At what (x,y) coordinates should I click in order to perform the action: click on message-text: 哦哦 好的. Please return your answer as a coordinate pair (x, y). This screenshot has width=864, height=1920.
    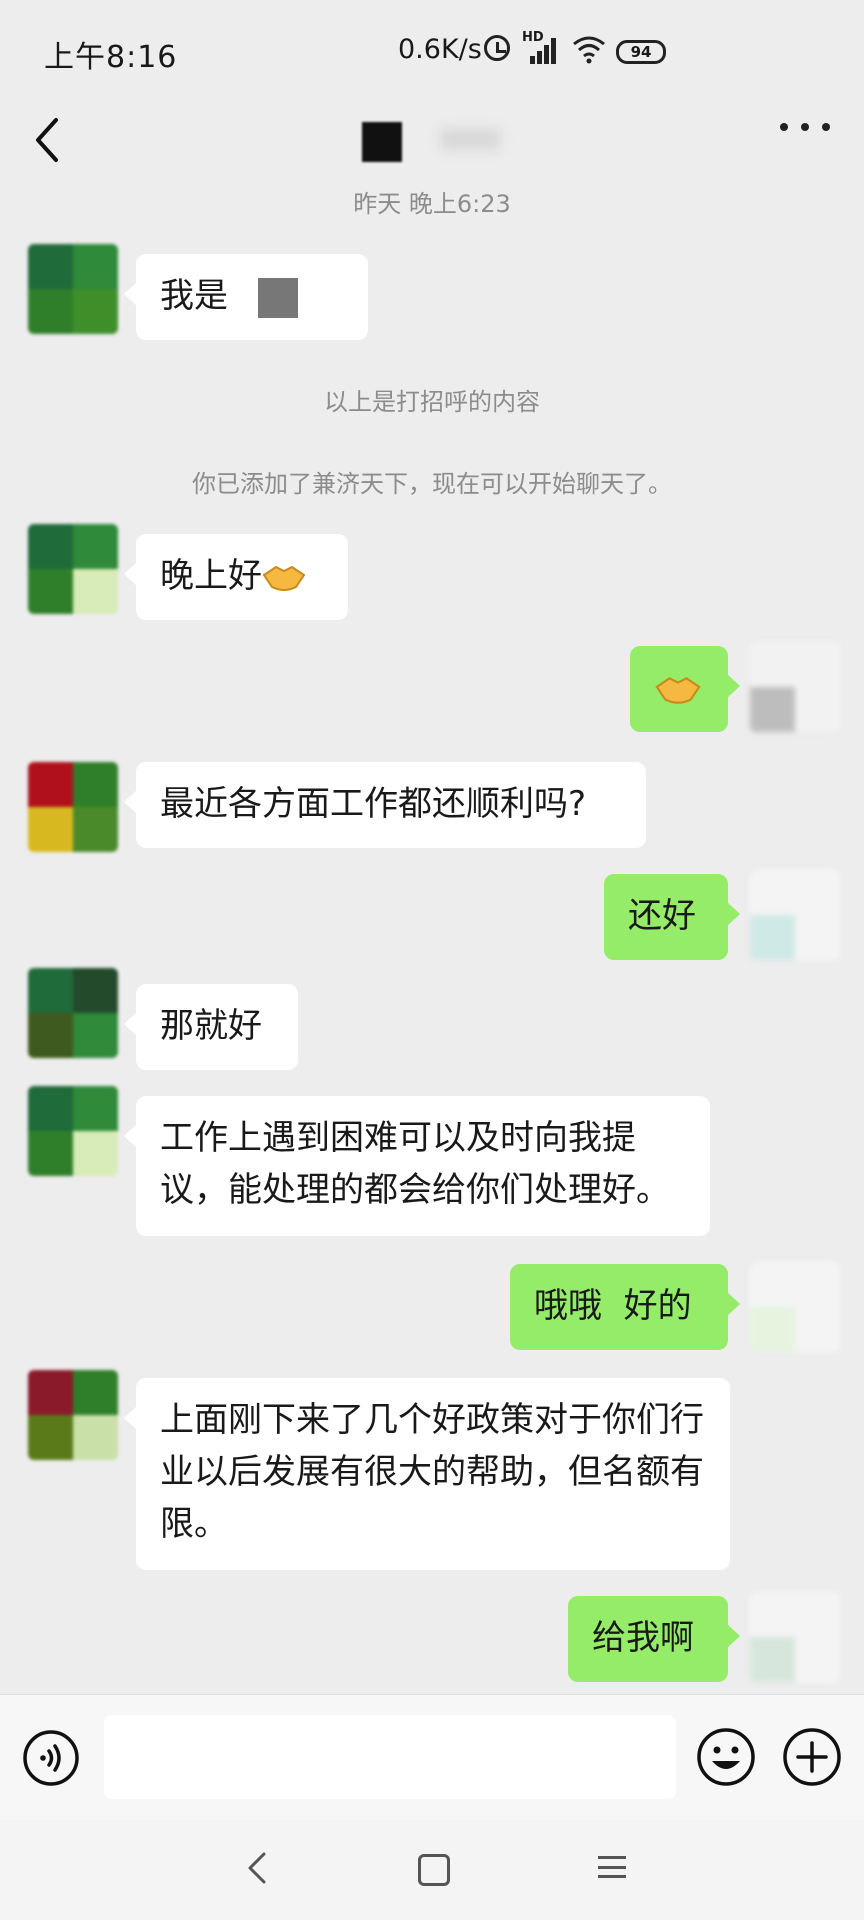
    Looking at the image, I should click on (613, 1306).